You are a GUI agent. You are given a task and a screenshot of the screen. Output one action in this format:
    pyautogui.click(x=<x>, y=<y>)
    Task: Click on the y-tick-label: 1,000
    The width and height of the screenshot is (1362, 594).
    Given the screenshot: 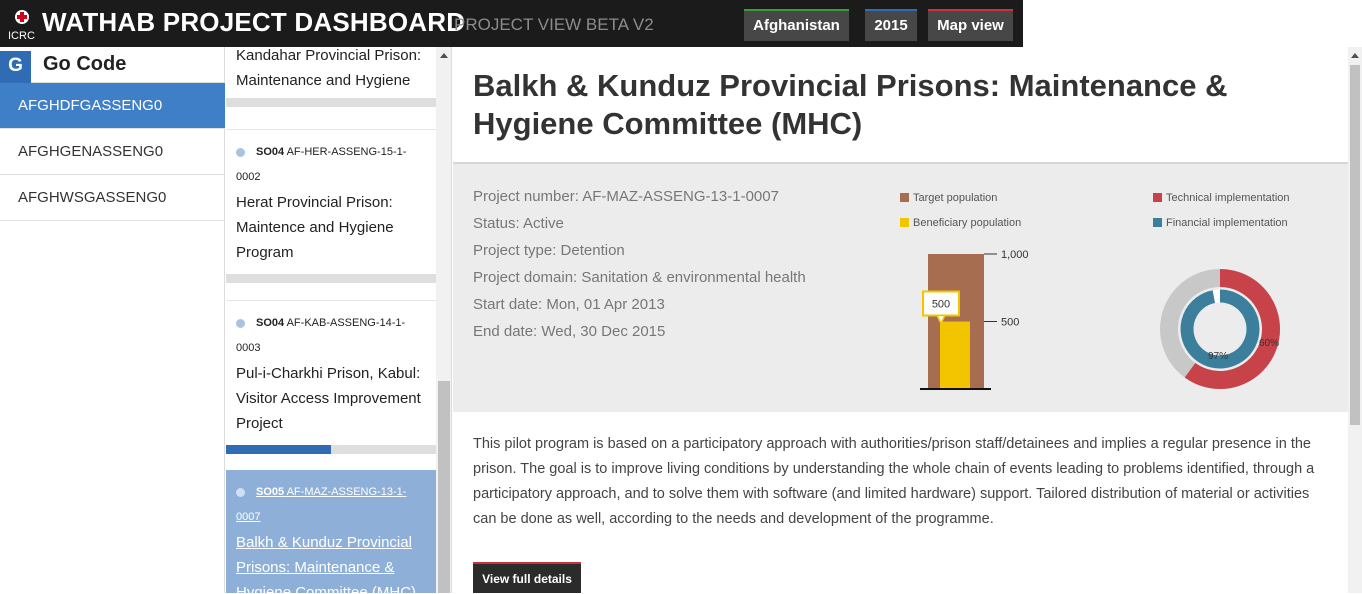 What is the action you would take?
    pyautogui.click(x=1015, y=255)
    